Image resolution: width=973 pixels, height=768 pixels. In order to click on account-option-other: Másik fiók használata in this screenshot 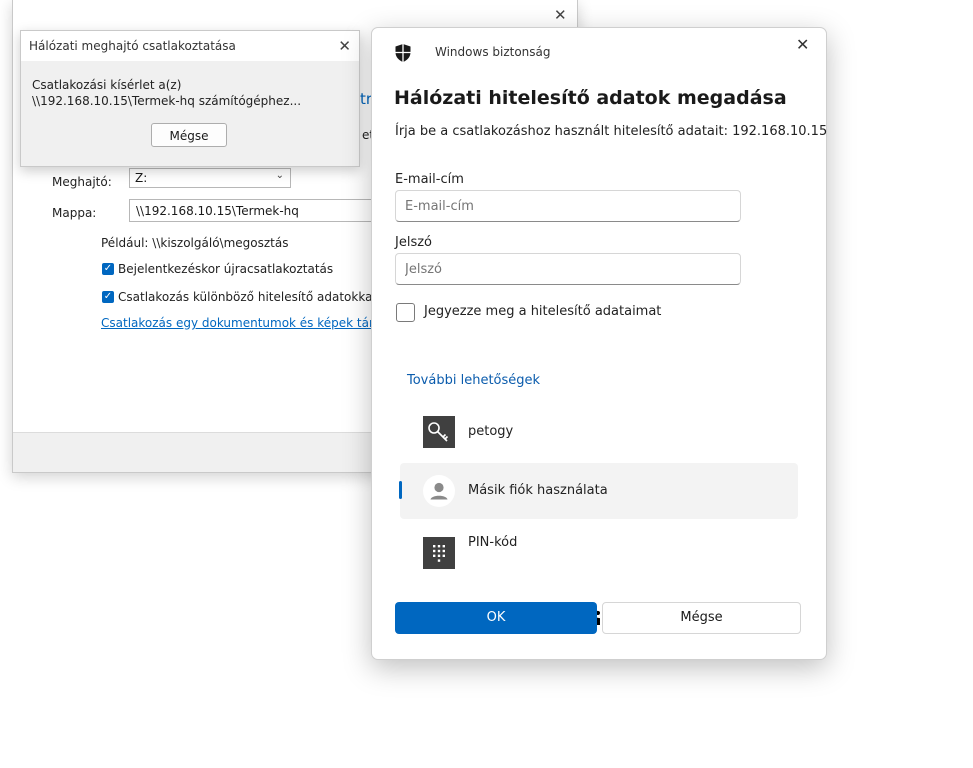, I will do `click(598, 491)`.